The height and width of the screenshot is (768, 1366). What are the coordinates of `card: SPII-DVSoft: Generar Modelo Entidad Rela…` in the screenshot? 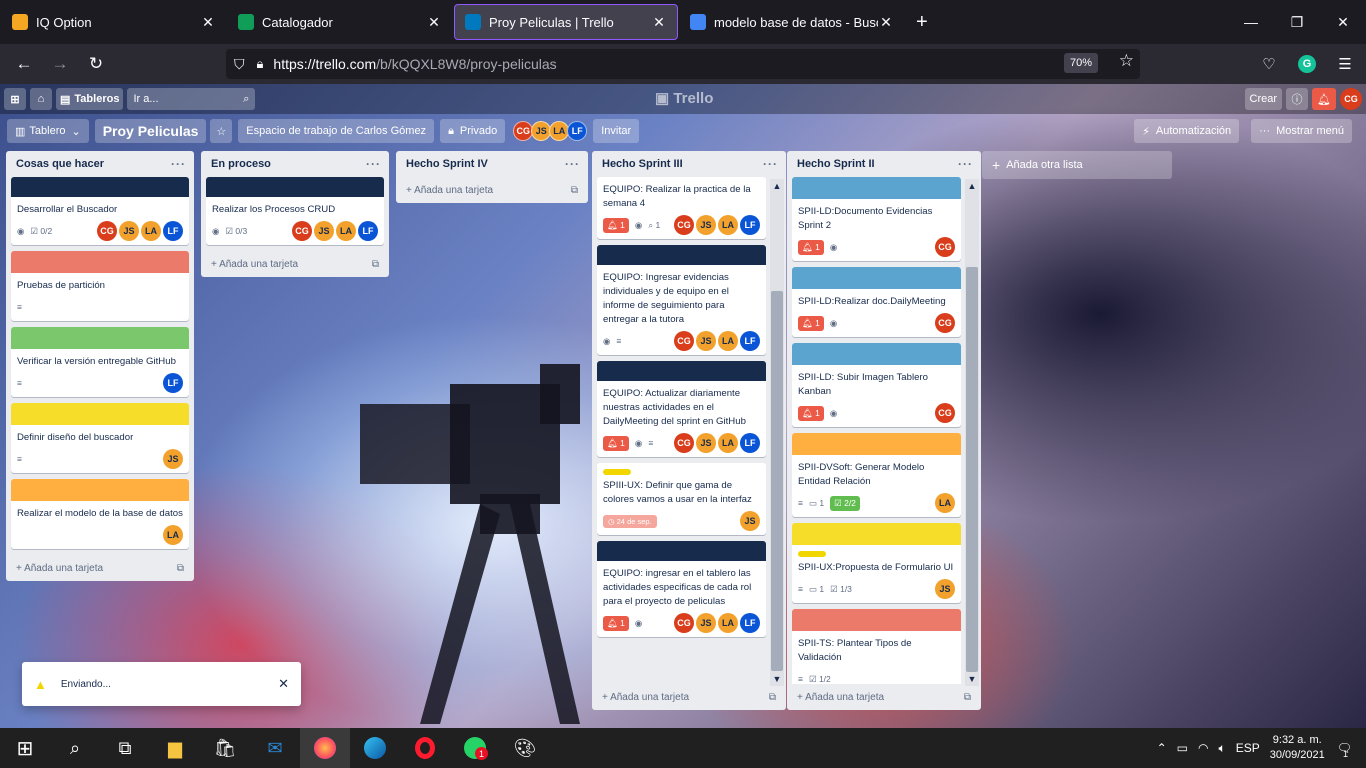 It's located at (876, 475).